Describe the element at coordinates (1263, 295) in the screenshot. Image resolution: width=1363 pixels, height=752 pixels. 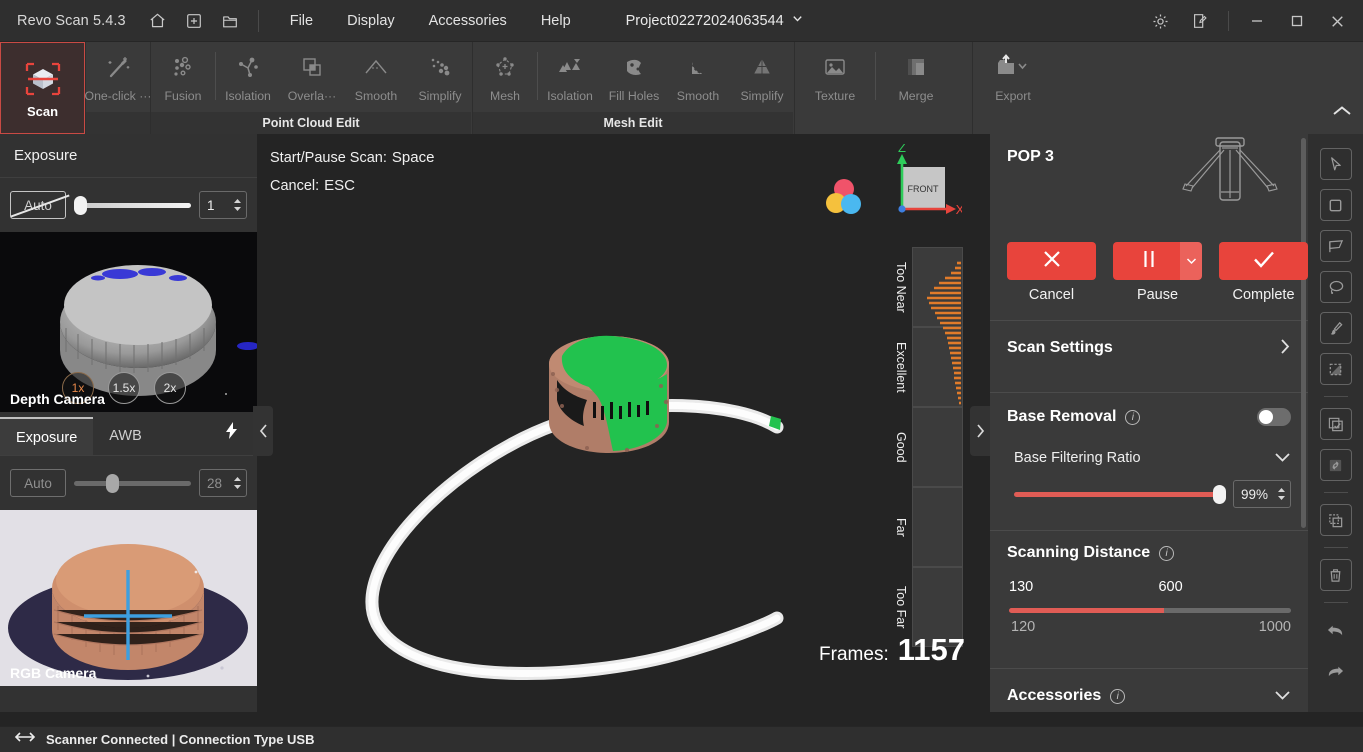
I see `complete-scan-label: Complete` at that location.